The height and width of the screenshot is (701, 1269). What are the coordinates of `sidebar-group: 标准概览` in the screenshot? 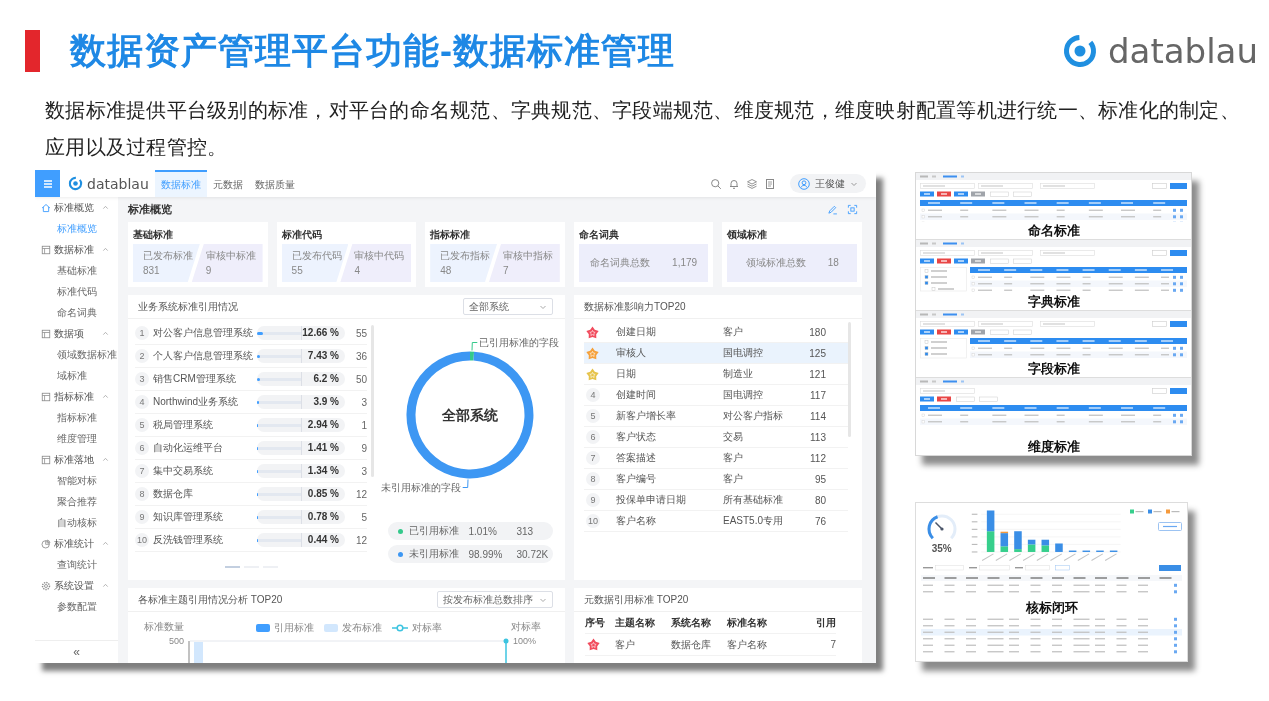 It's located at (67, 207).